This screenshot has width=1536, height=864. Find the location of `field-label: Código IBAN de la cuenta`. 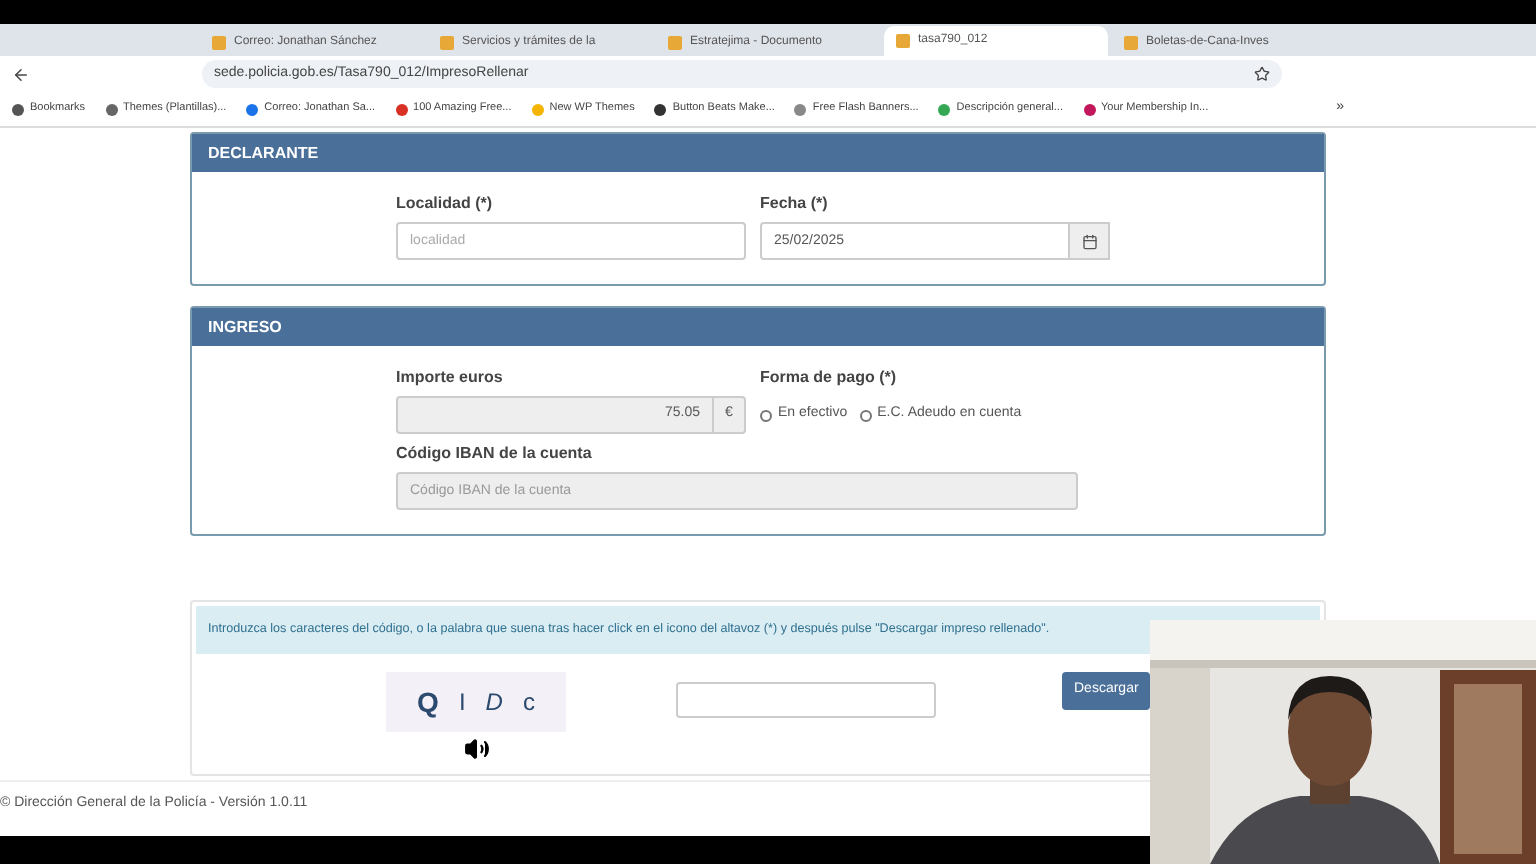

field-label: Código IBAN de la cuenta is located at coordinates (495, 454).